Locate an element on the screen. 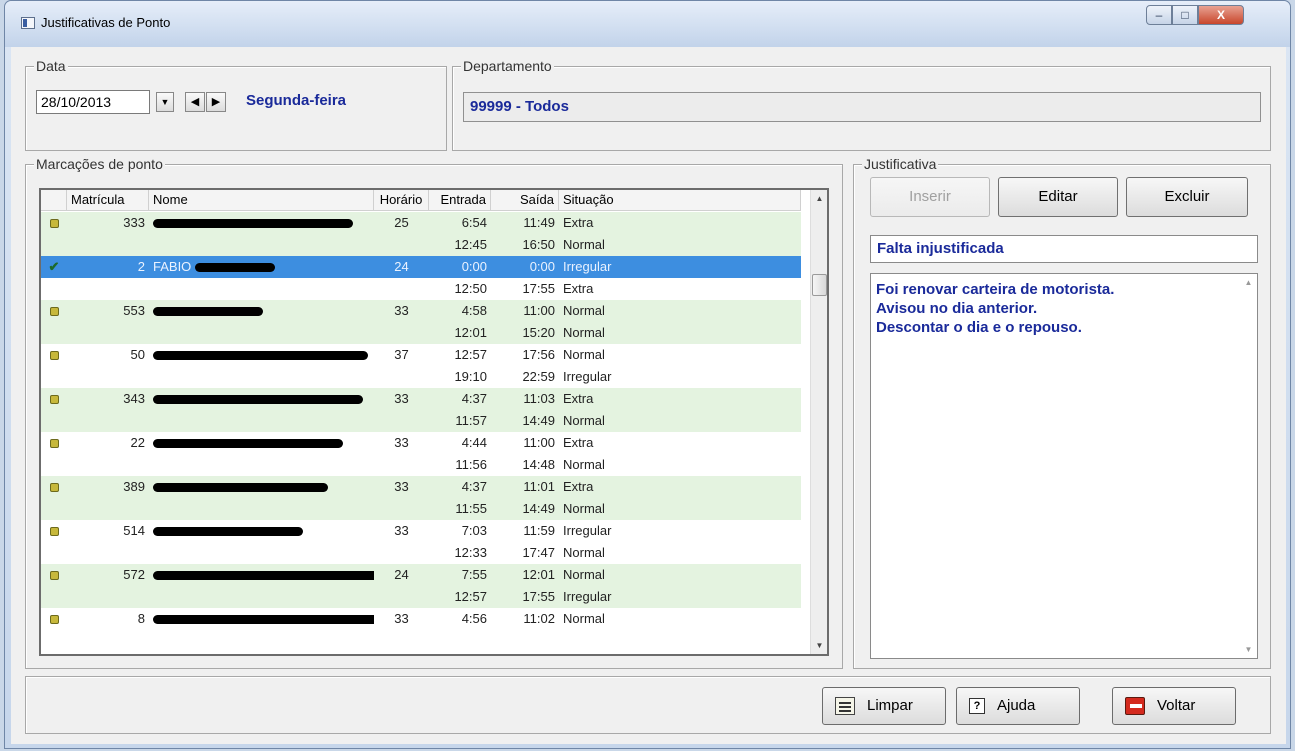 This screenshot has height=751, width=1295. table-row: 11:57 14:49 Normal is located at coordinates (421, 421).